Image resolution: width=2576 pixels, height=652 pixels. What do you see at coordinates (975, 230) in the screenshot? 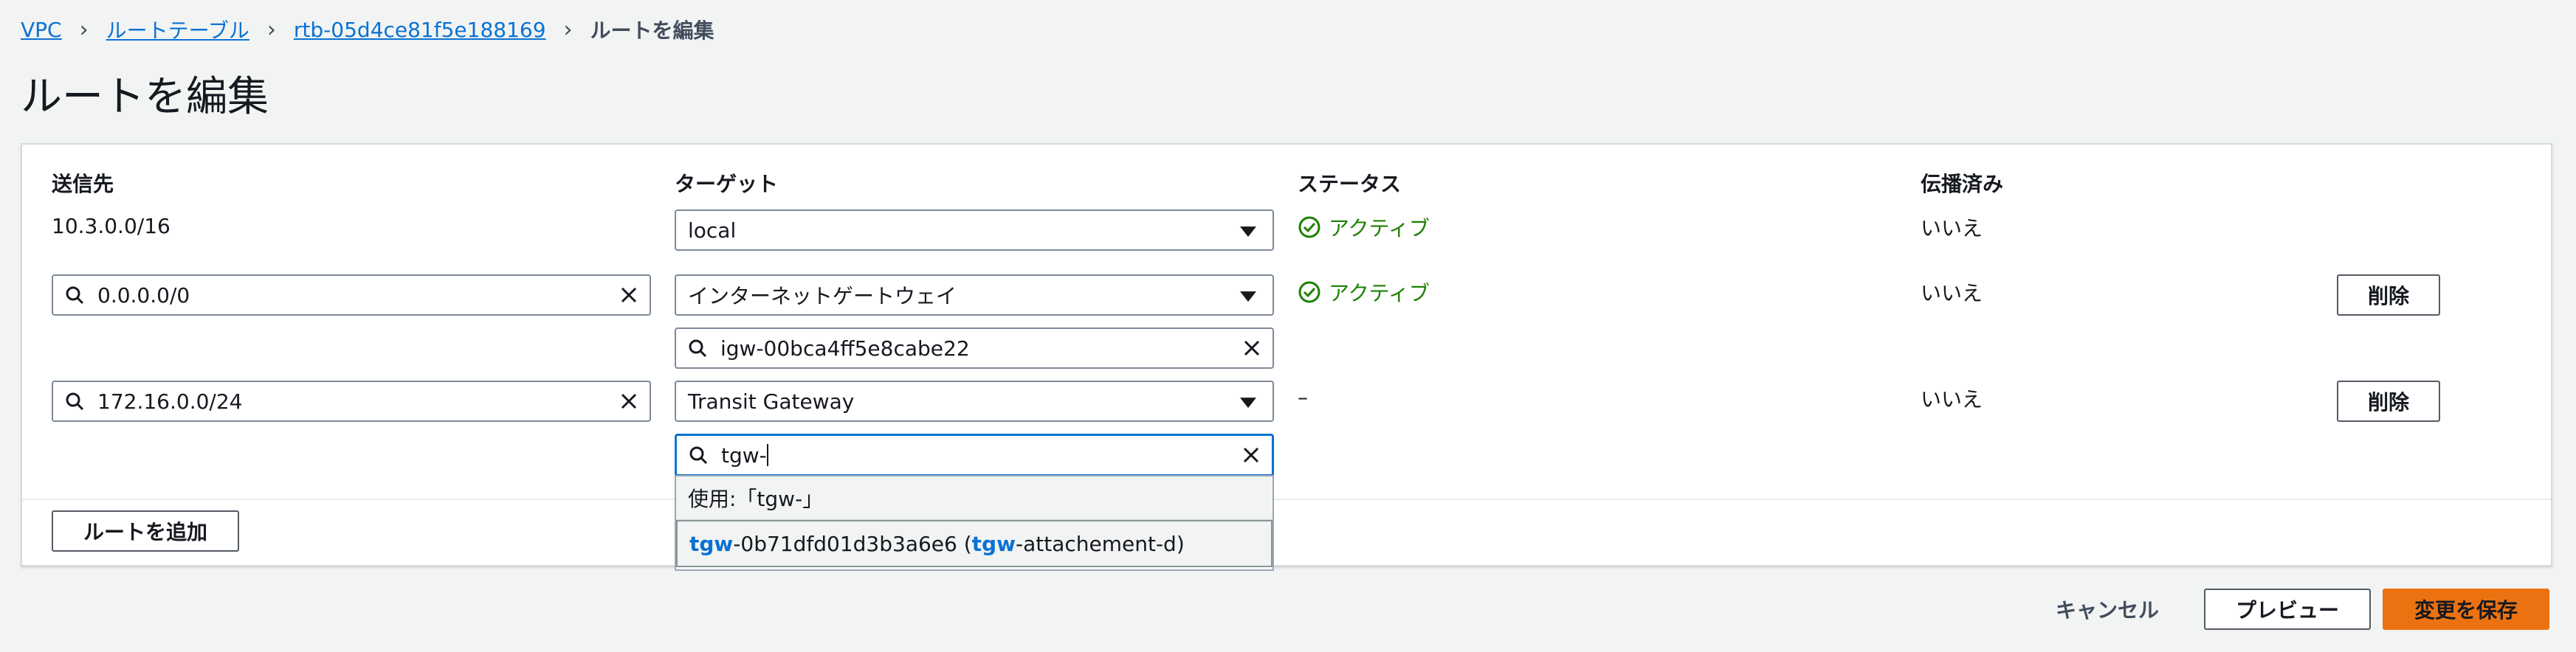
I see `row1-target-select: local` at bounding box center [975, 230].